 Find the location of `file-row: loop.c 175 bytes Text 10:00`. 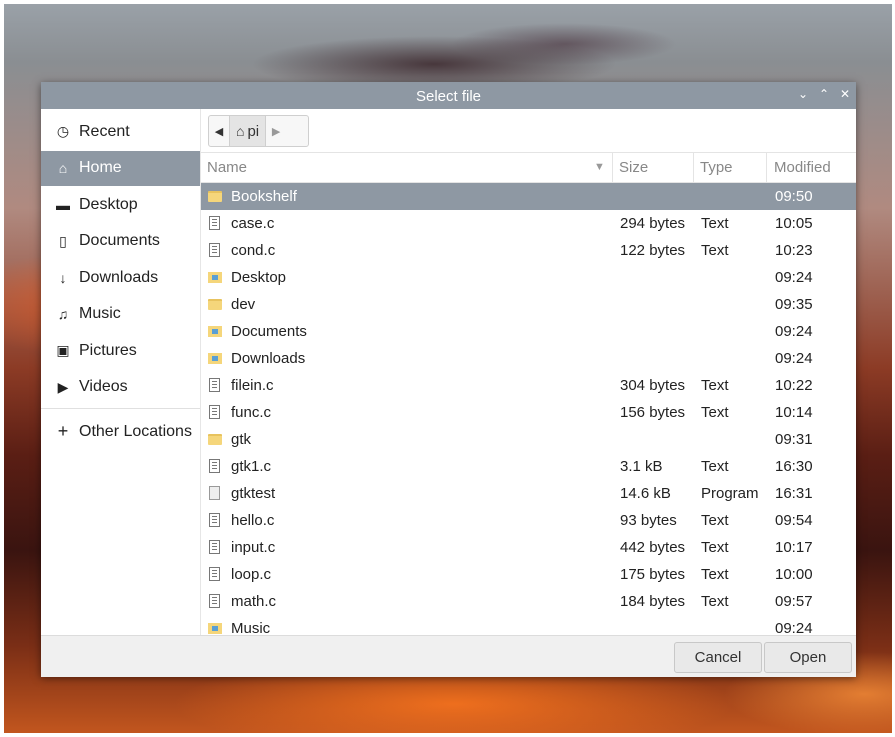

file-row: loop.c 175 bytes Text 10:00 is located at coordinates (528, 574).